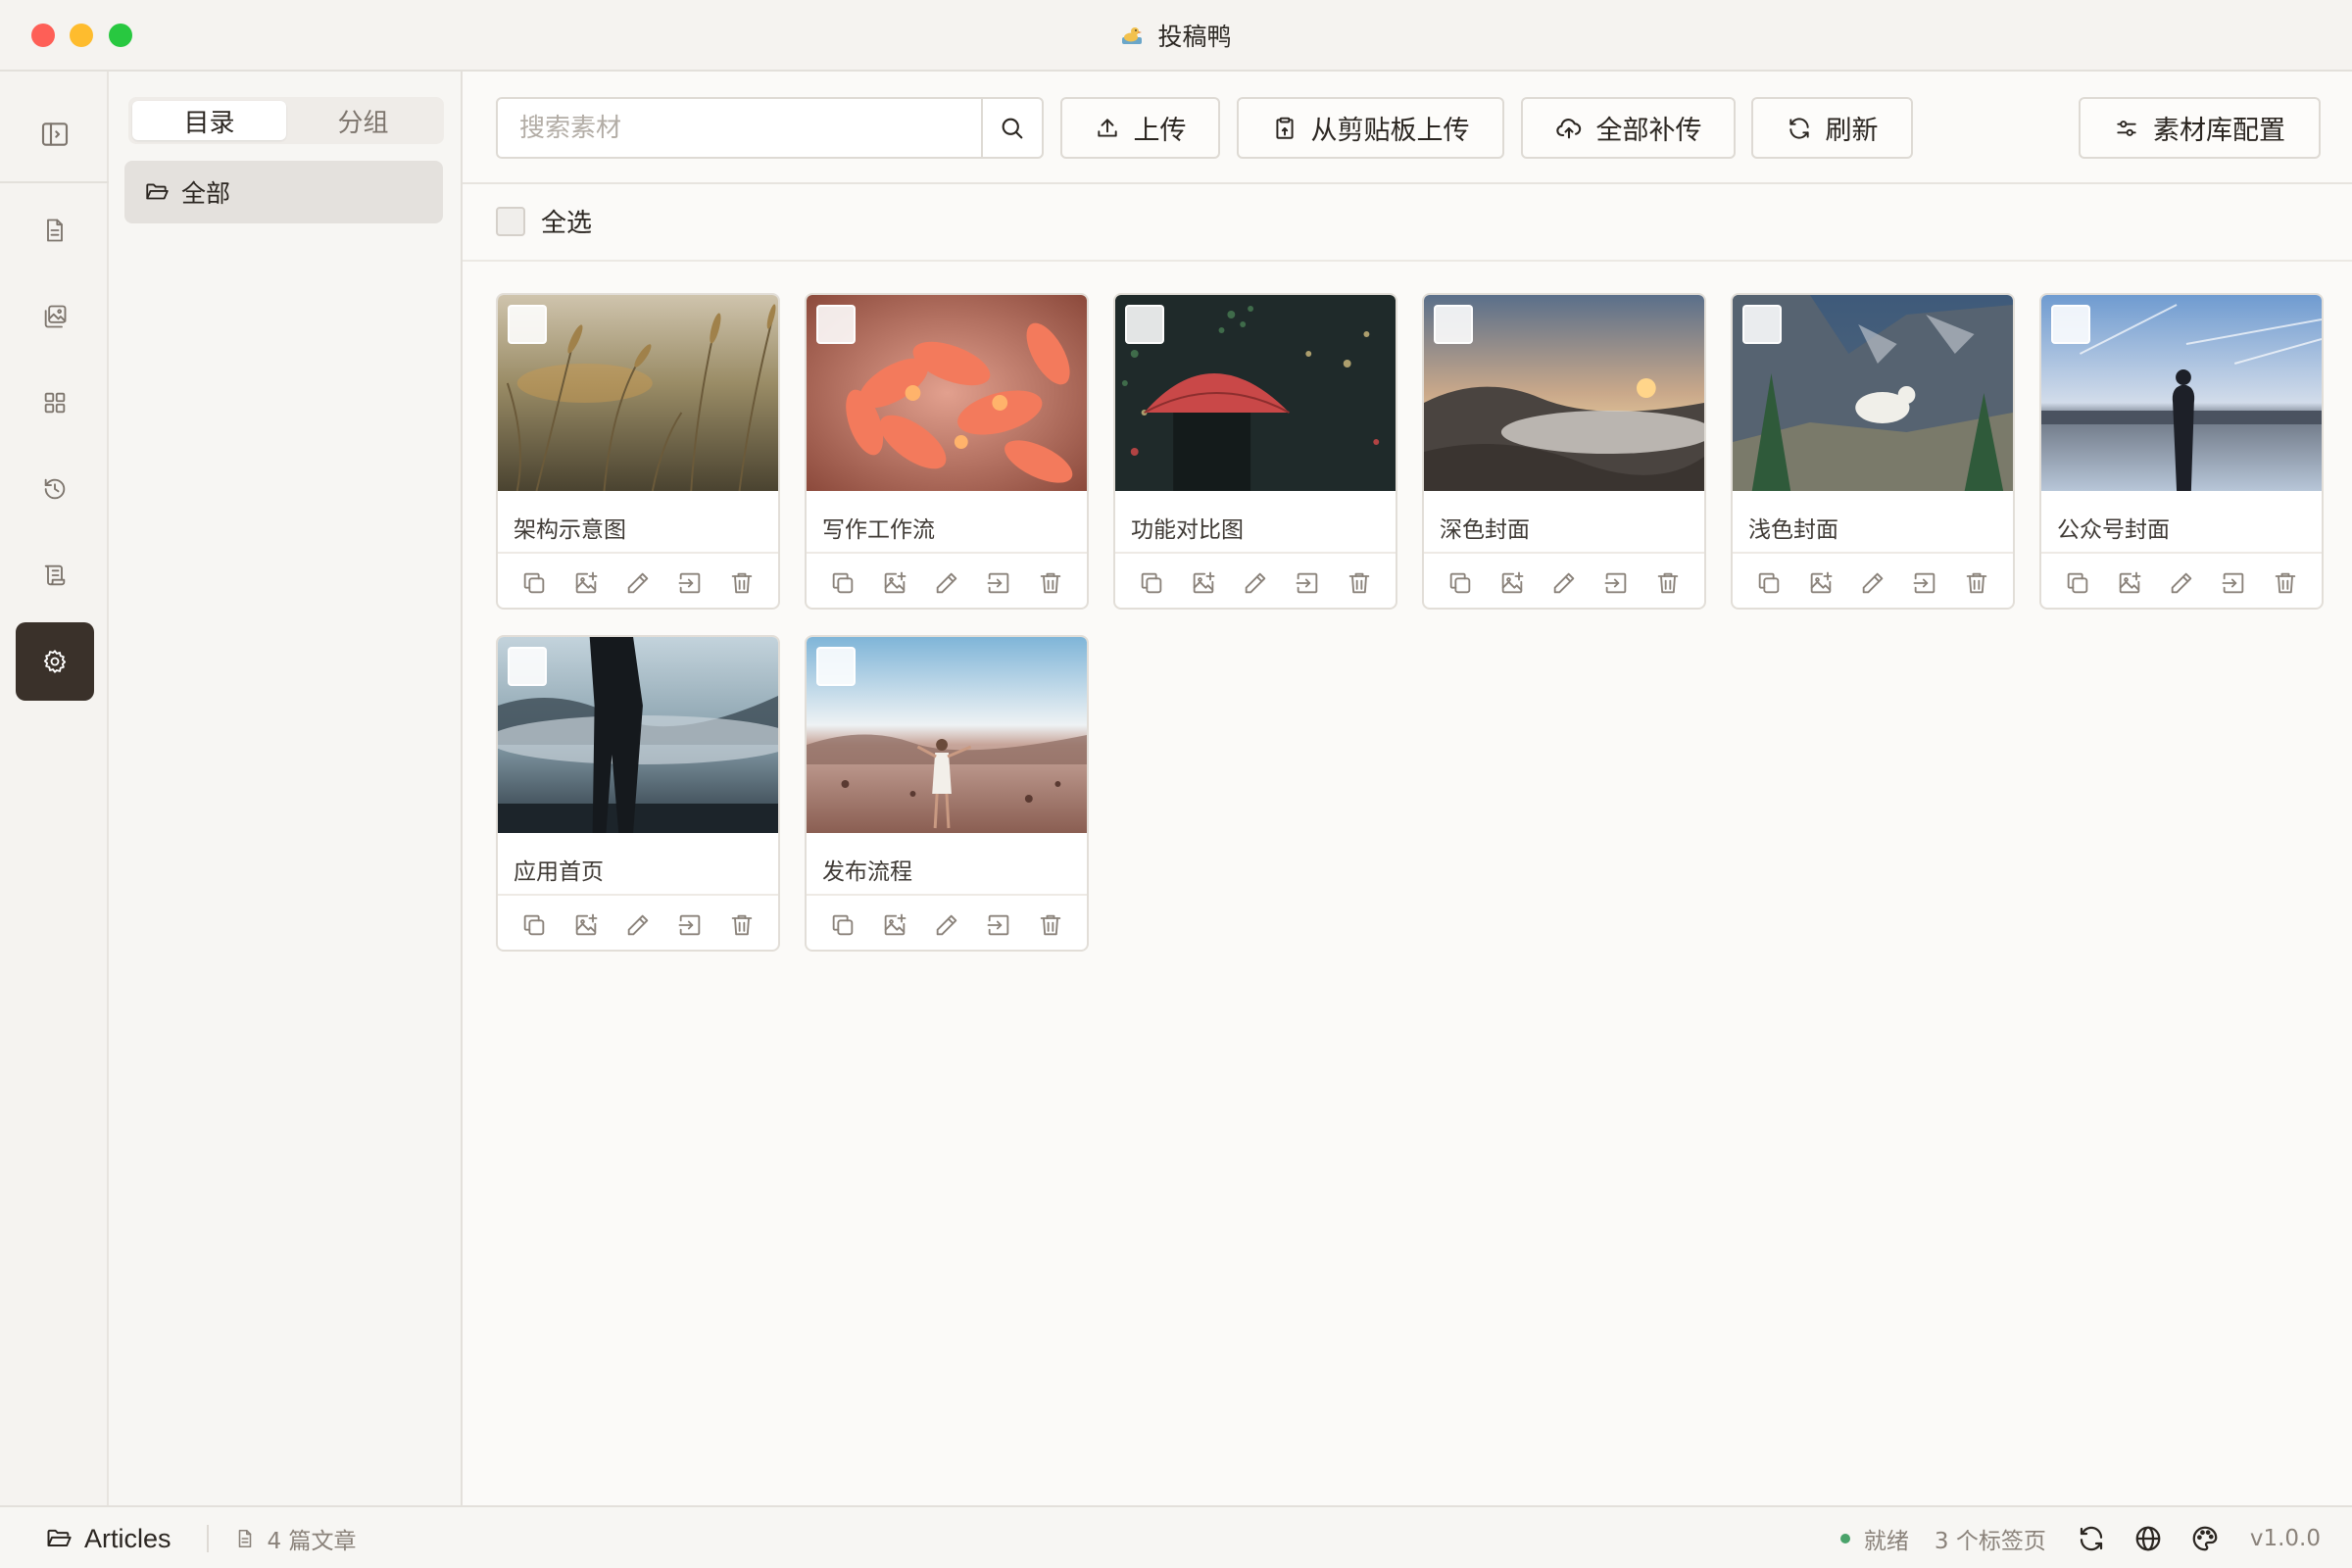 The width and height of the screenshot is (2352, 1568). I want to click on language-button, so click(2148, 1538).